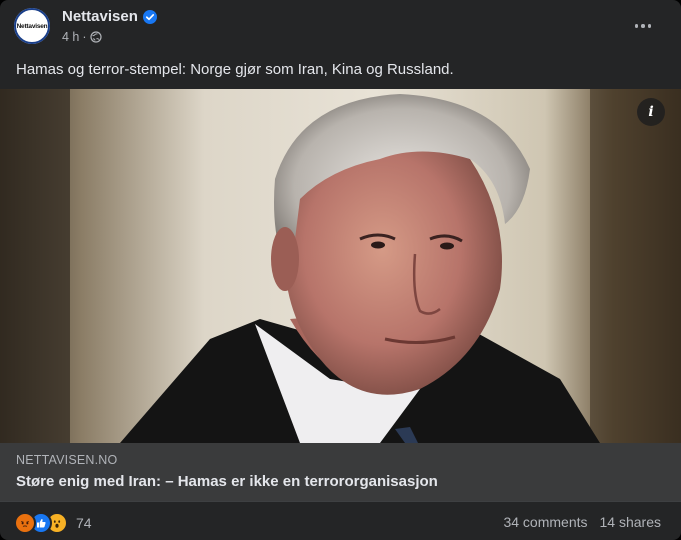 The width and height of the screenshot is (681, 540). I want to click on engagement-counts: 34 comments 14 shares, so click(582, 522).